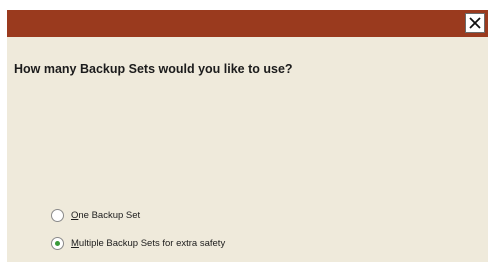 Image resolution: width=499 pixels, height=272 pixels. I want to click on title-bar, so click(247, 23).